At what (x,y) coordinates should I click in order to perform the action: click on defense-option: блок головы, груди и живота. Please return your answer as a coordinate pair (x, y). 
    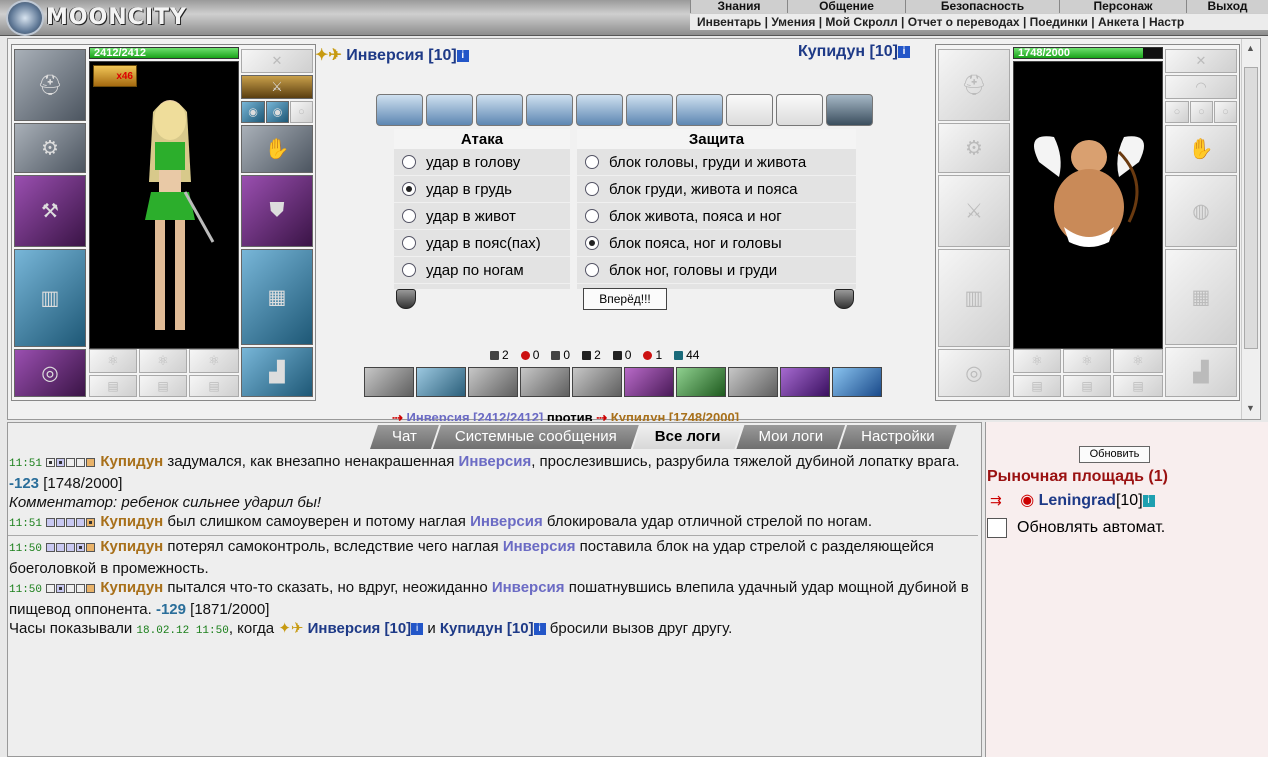
    Looking at the image, I should click on (716, 162).